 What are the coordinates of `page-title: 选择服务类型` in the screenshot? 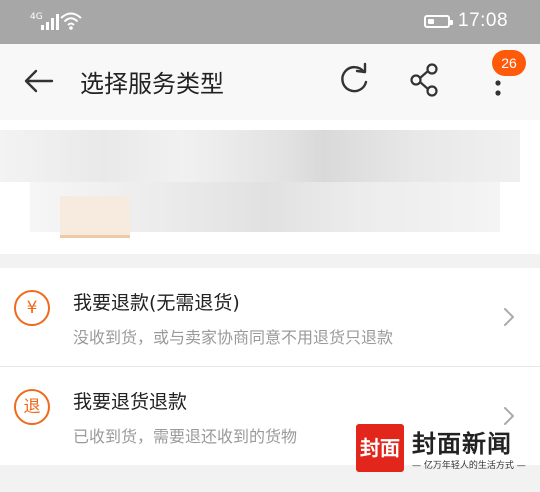 It's located at (152, 84).